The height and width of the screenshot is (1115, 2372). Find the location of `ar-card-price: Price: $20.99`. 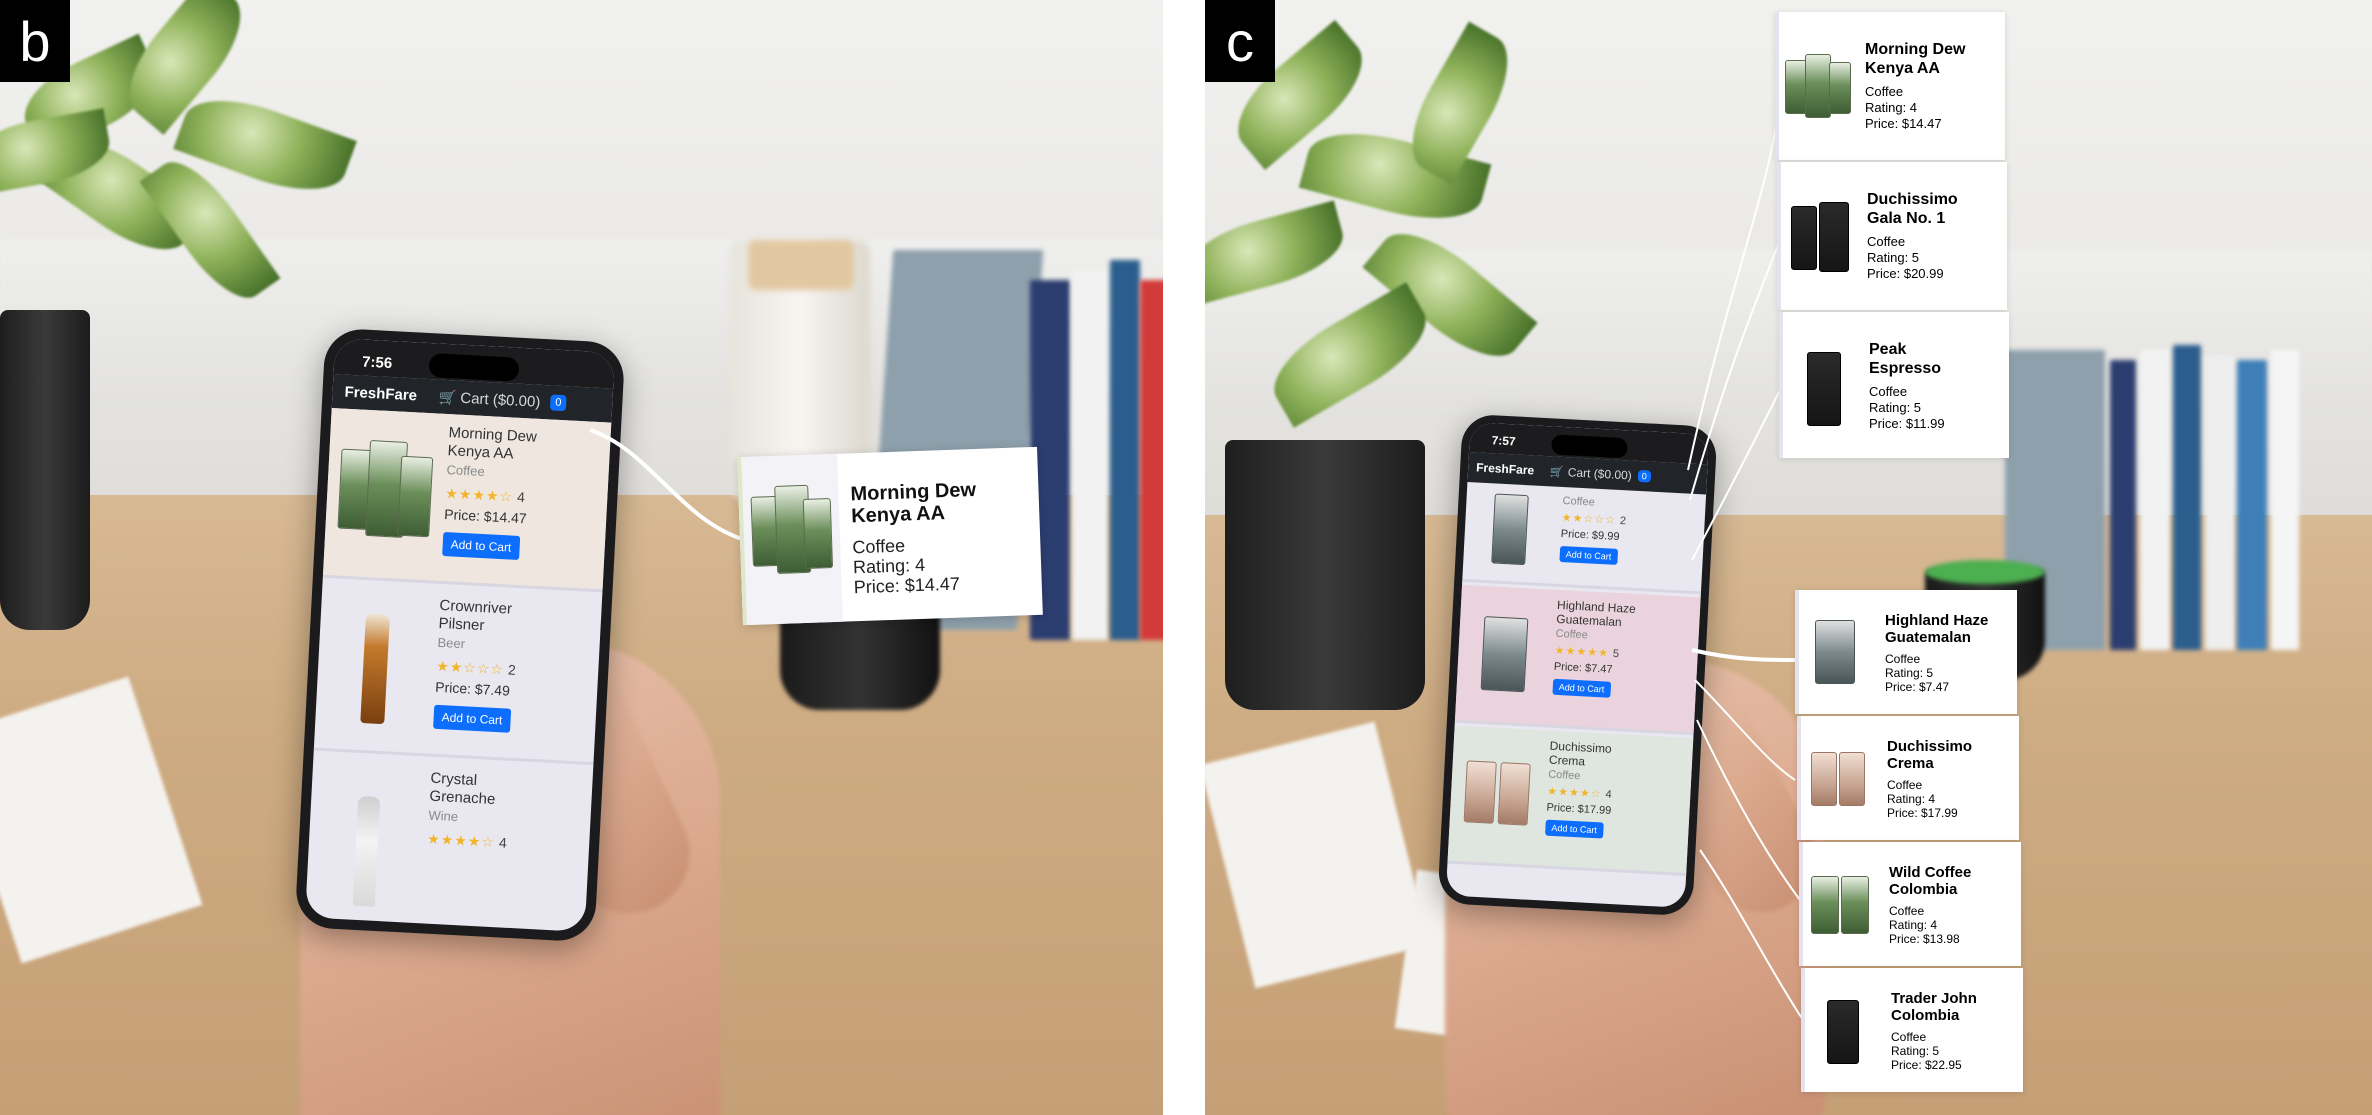

ar-card-price: Price: $20.99 is located at coordinates (1905, 273).